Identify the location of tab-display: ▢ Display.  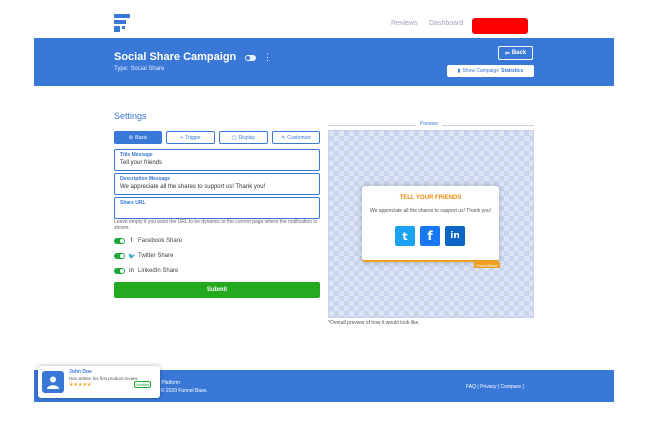
(243, 137).